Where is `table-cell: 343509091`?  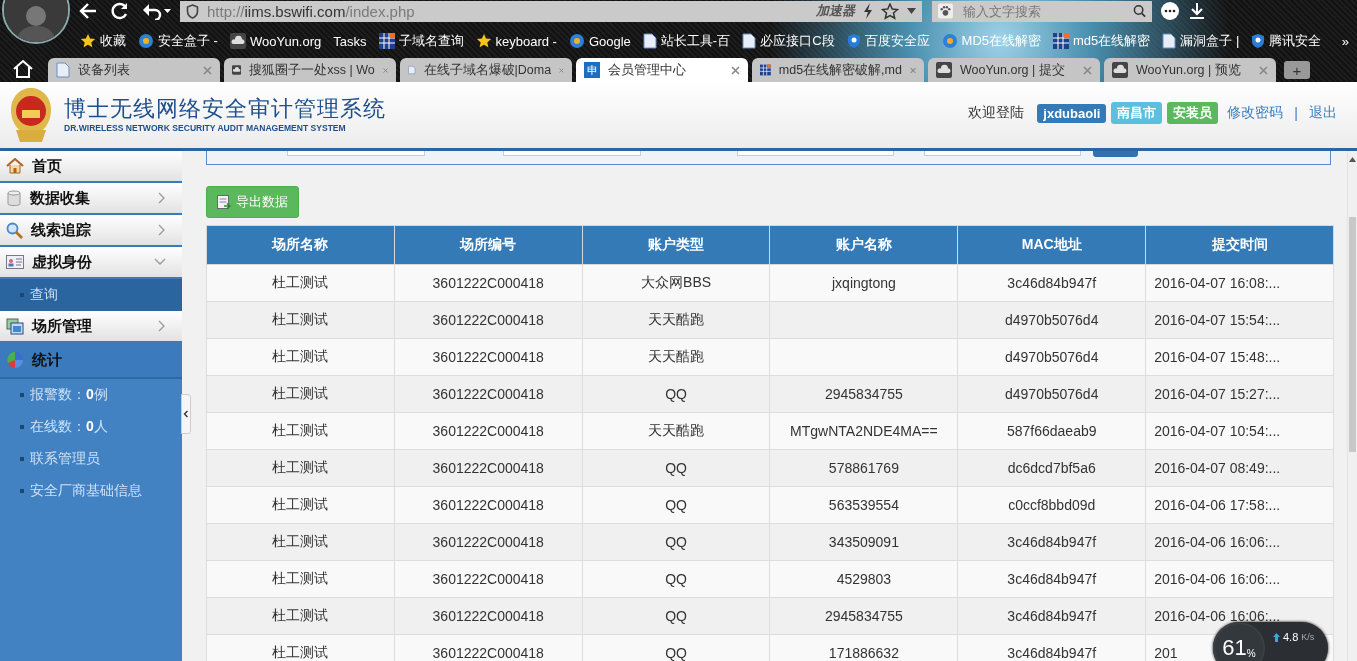 table-cell: 343509091 is located at coordinates (864, 542).